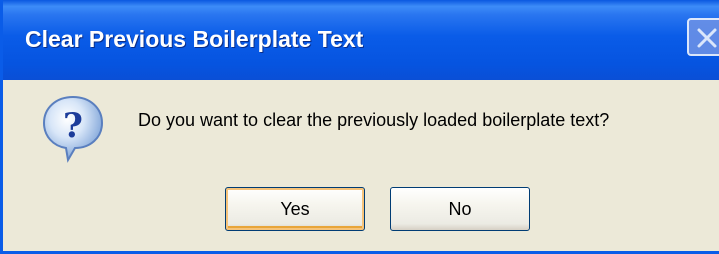 Image resolution: width=719 pixels, height=254 pixels. What do you see at coordinates (707, 38) in the screenshot?
I see `close-icon` at bounding box center [707, 38].